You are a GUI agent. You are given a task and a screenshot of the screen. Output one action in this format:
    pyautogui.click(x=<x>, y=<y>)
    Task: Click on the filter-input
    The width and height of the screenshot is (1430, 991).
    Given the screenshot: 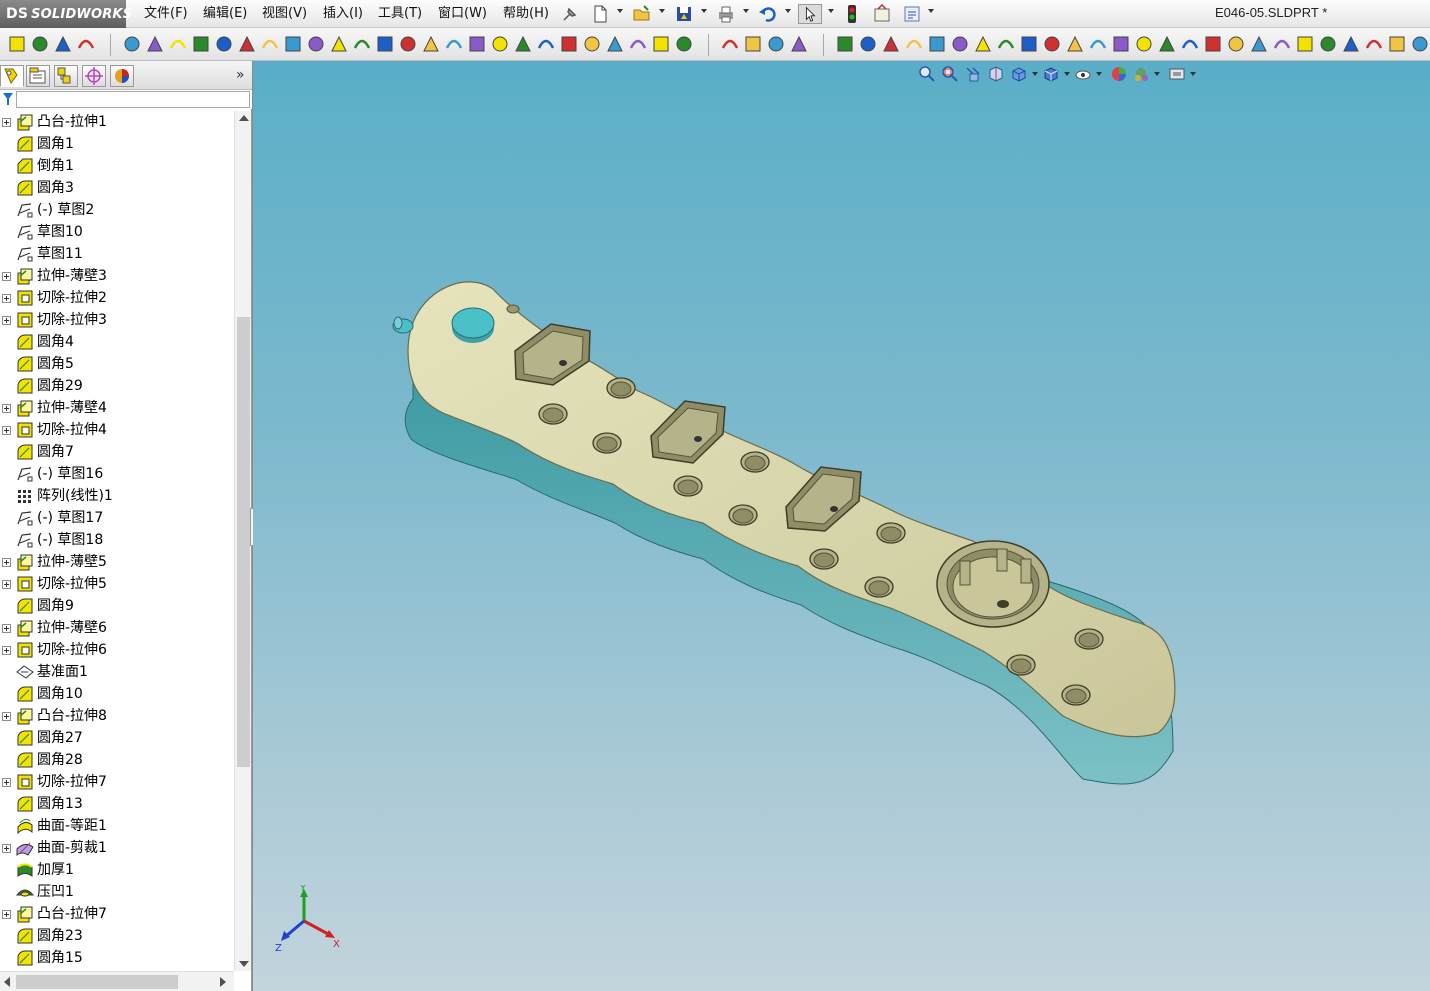 What is the action you would take?
    pyautogui.click(x=133, y=99)
    